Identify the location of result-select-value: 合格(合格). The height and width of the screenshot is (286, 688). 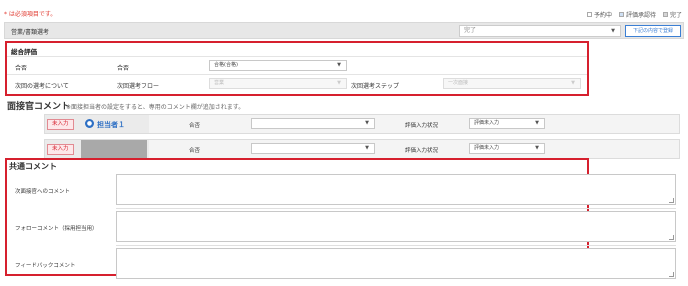
(226, 65).